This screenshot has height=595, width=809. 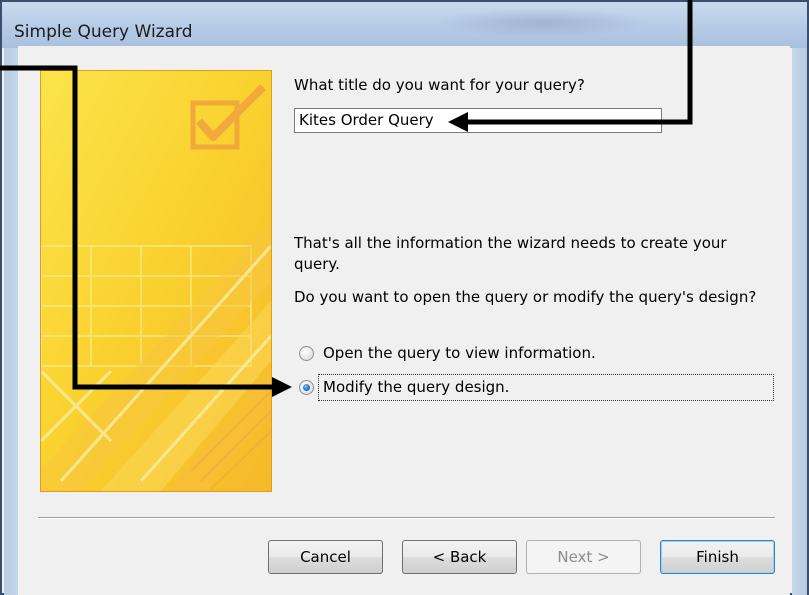 I want to click on query-title-prompt: What title do you want for your query?, so click(x=439, y=85).